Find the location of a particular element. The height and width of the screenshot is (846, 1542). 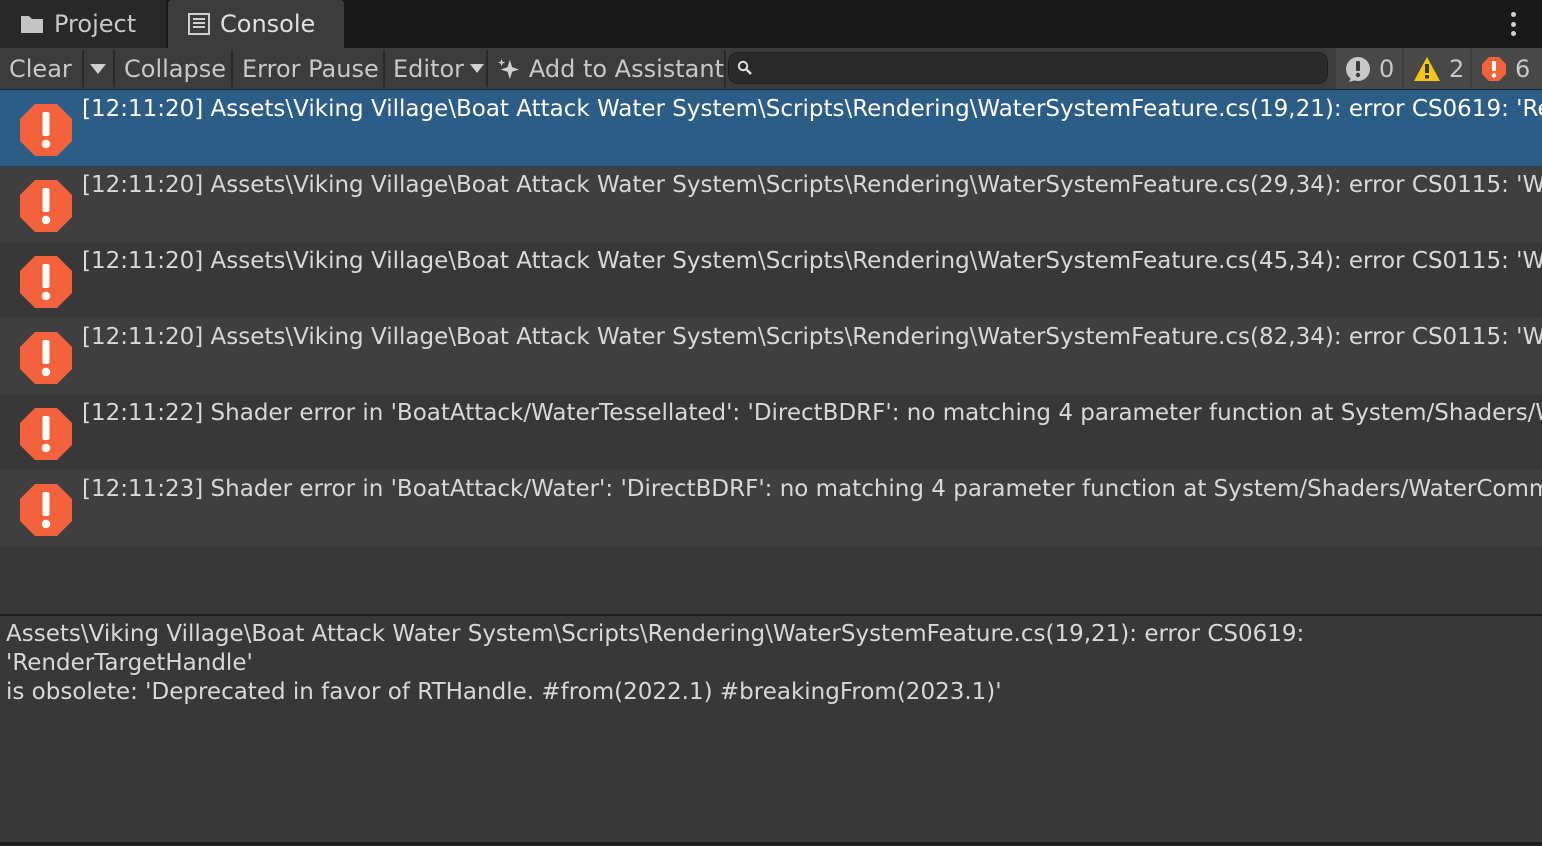

clear-options-dropdown is located at coordinates (98, 68).